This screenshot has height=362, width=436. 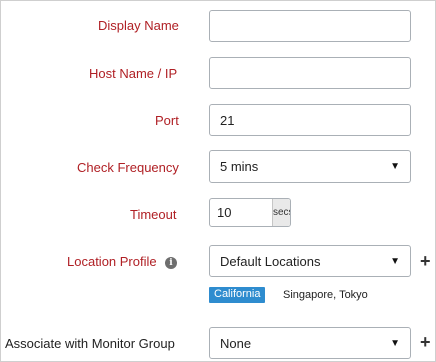 I want to click on info-icon: i, so click(x=171, y=263).